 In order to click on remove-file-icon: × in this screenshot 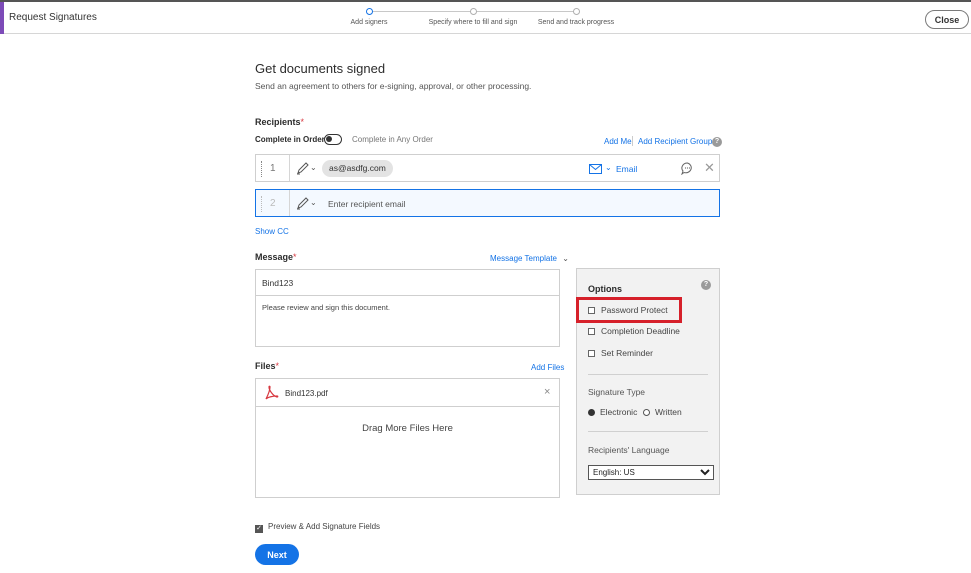, I will do `click(547, 392)`.